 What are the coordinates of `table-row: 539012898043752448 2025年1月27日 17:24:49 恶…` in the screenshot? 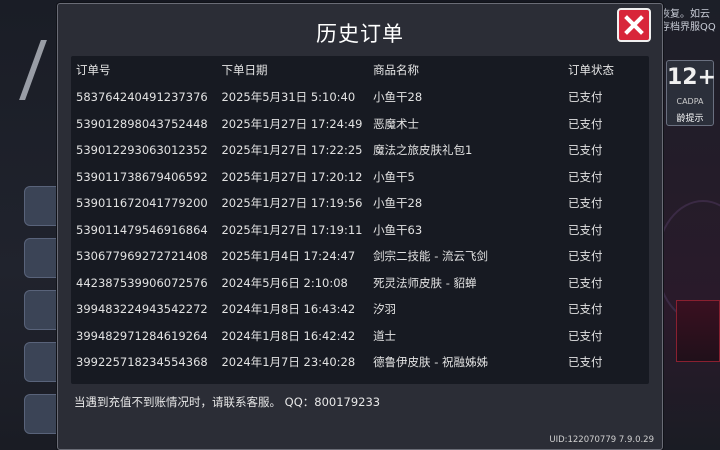 It's located at (356, 124).